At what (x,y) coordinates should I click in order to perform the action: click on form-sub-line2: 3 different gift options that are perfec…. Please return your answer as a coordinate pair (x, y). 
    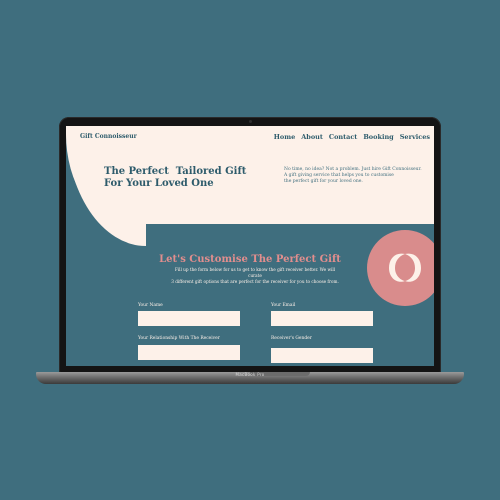
    Looking at the image, I should click on (255, 281).